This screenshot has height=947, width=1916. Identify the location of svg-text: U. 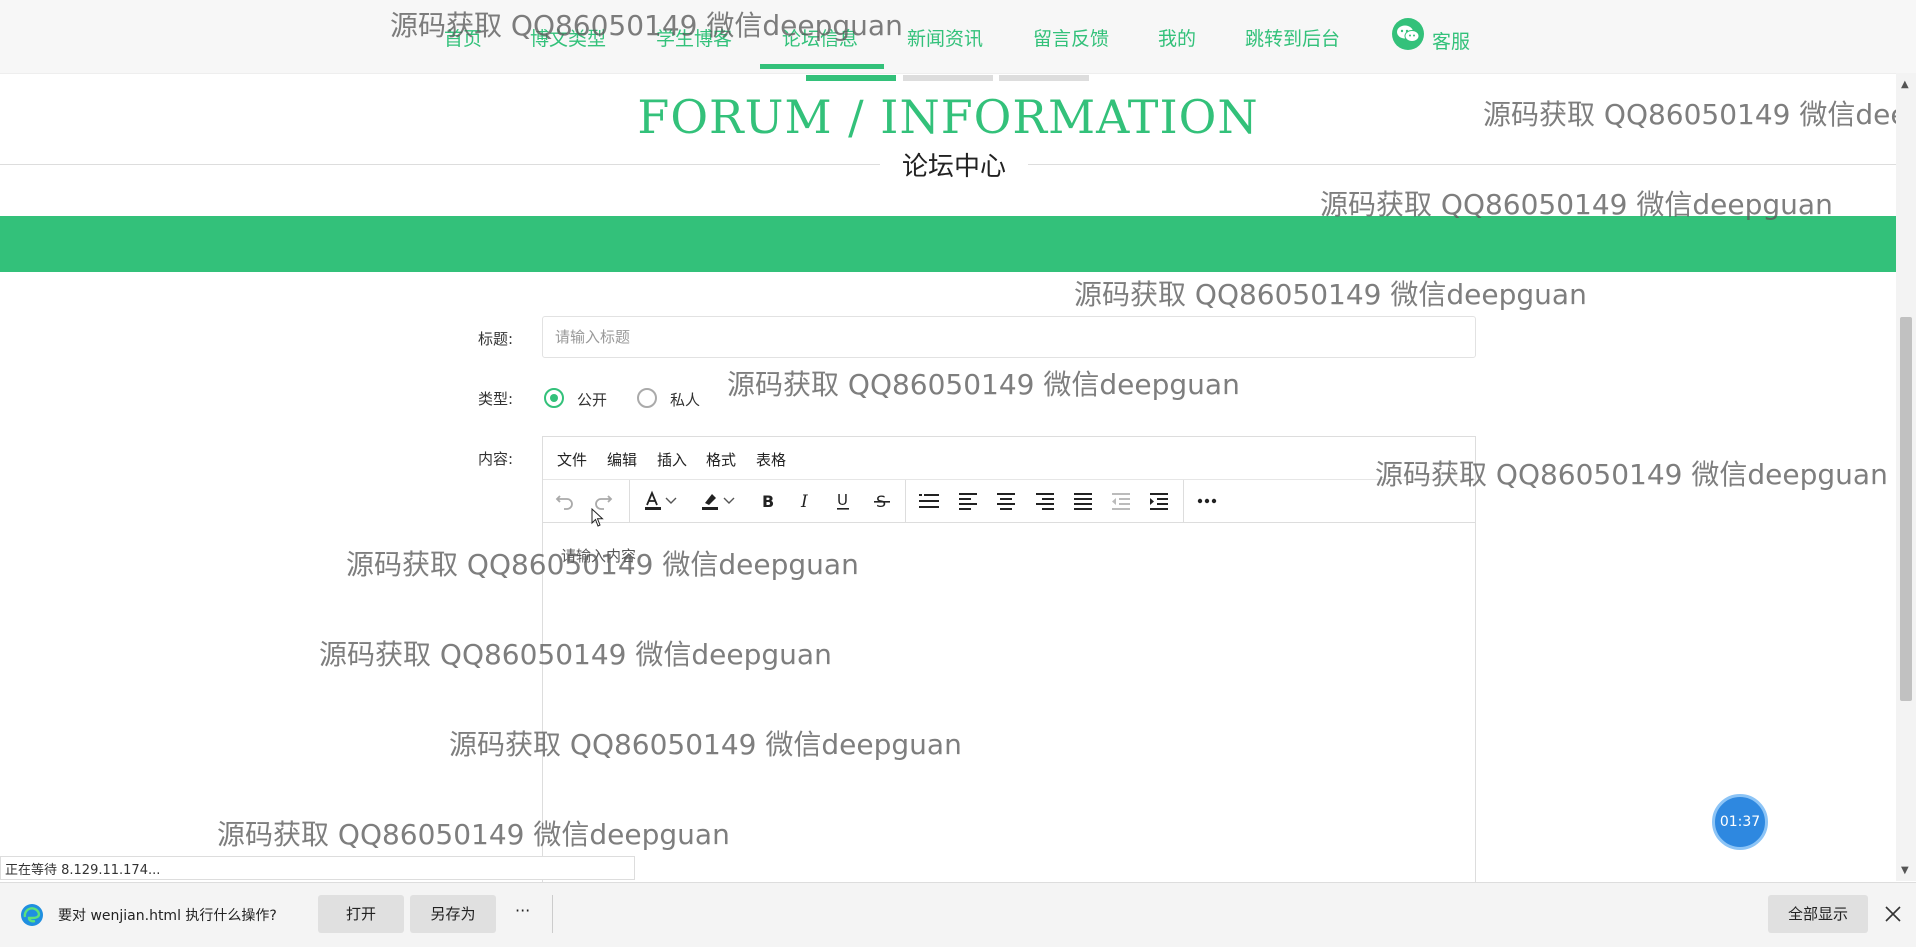
(842, 500).